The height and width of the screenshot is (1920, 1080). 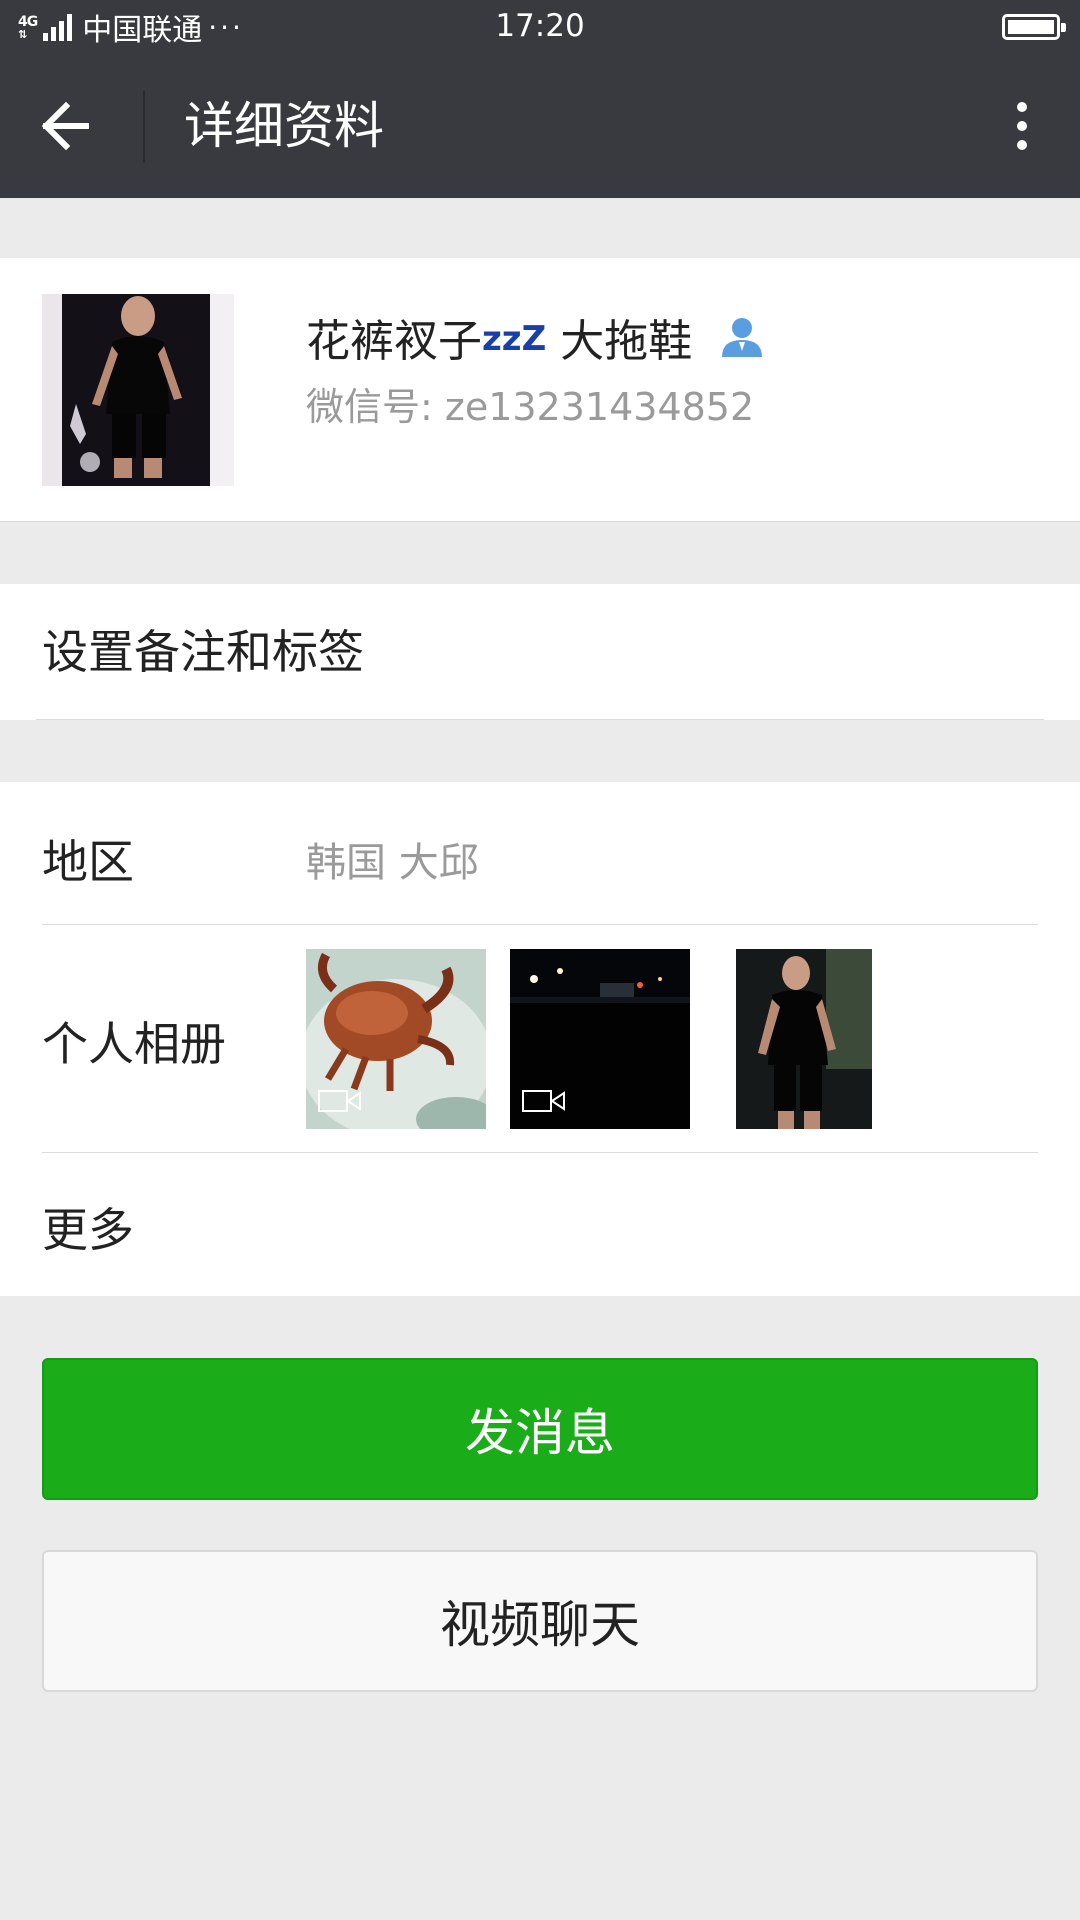 I want to click on avatar-photo, so click(x=138, y=390).